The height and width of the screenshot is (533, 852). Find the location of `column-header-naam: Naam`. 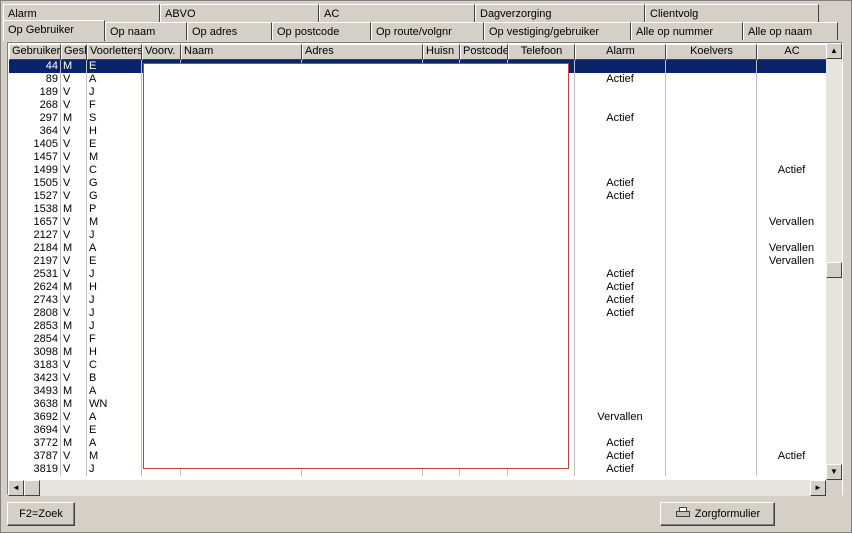

column-header-naam: Naam is located at coordinates (241, 52).